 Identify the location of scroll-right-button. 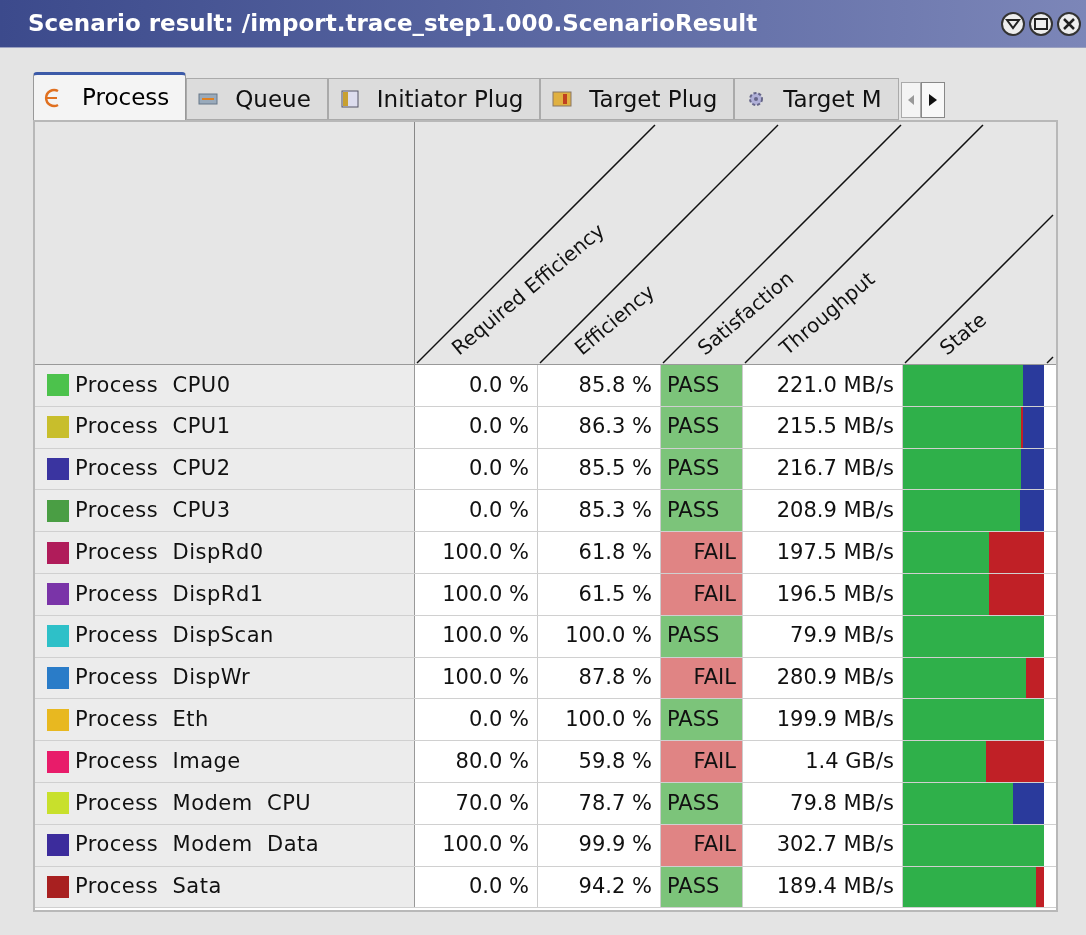
(932, 100).